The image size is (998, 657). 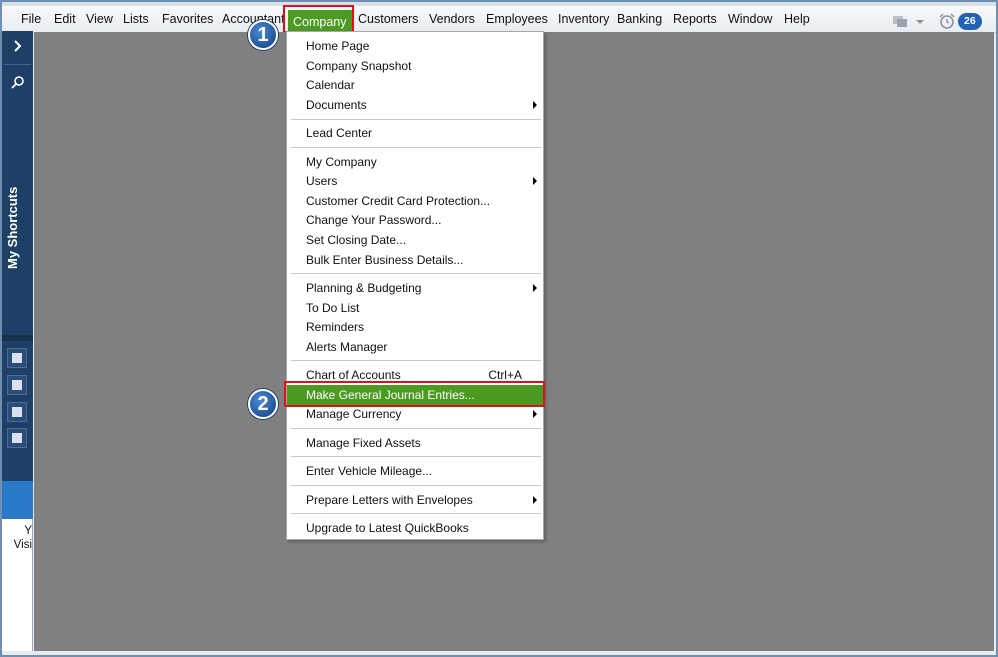 What do you see at coordinates (17, 358) in the screenshot?
I see `shortcut-chart-icon` at bounding box center [17, 358].